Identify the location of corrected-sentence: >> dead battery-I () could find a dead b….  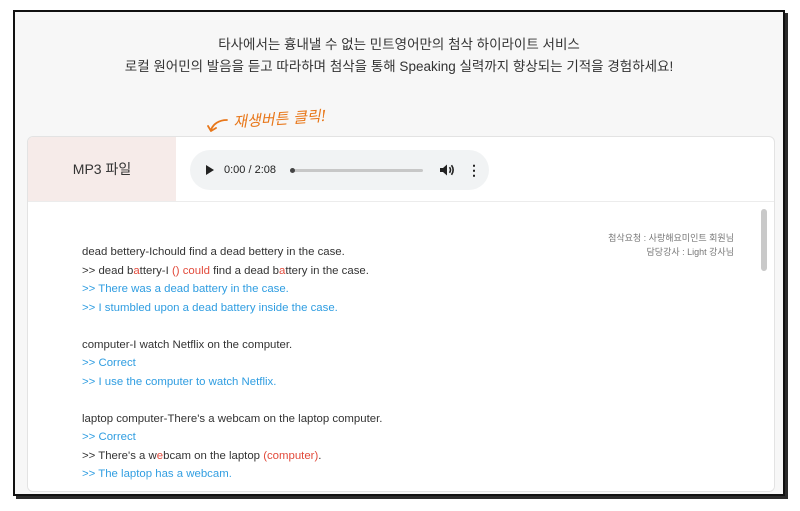
(225, 270).